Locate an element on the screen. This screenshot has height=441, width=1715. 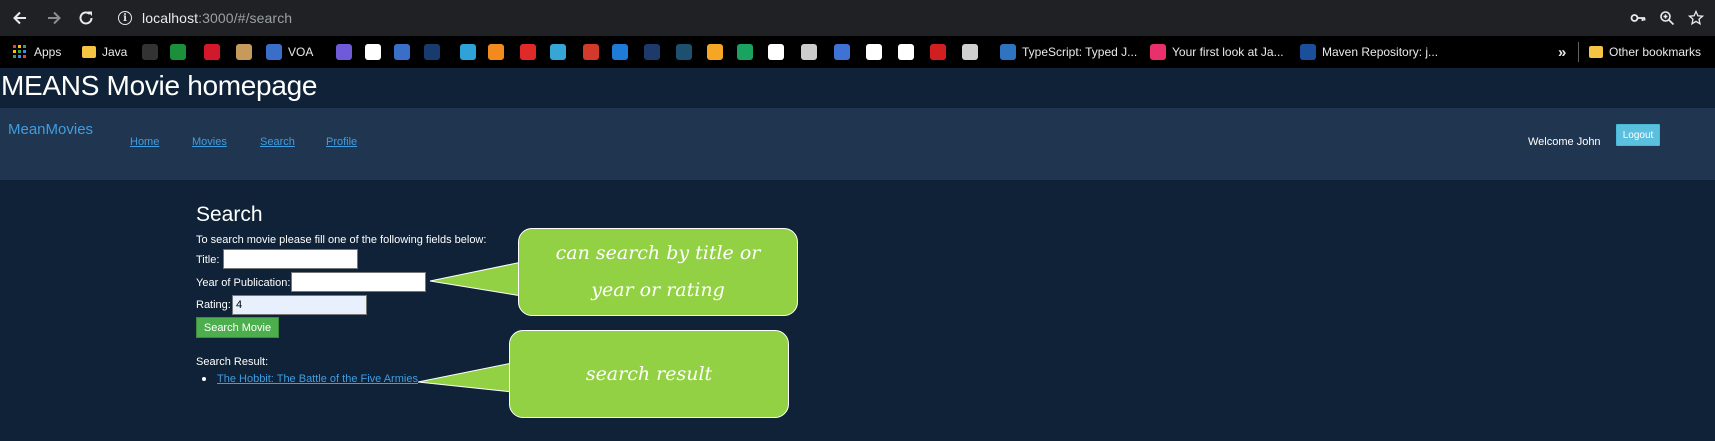
title-input is located at coordinates (290, 259).